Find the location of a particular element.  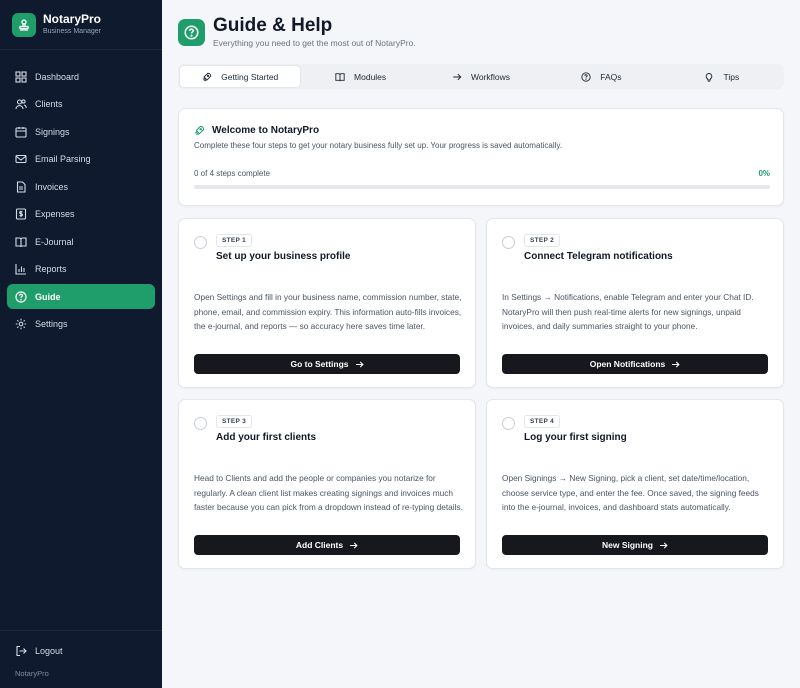

sidebar-item-expenses: Expenses is located at coordinates (81, 214).